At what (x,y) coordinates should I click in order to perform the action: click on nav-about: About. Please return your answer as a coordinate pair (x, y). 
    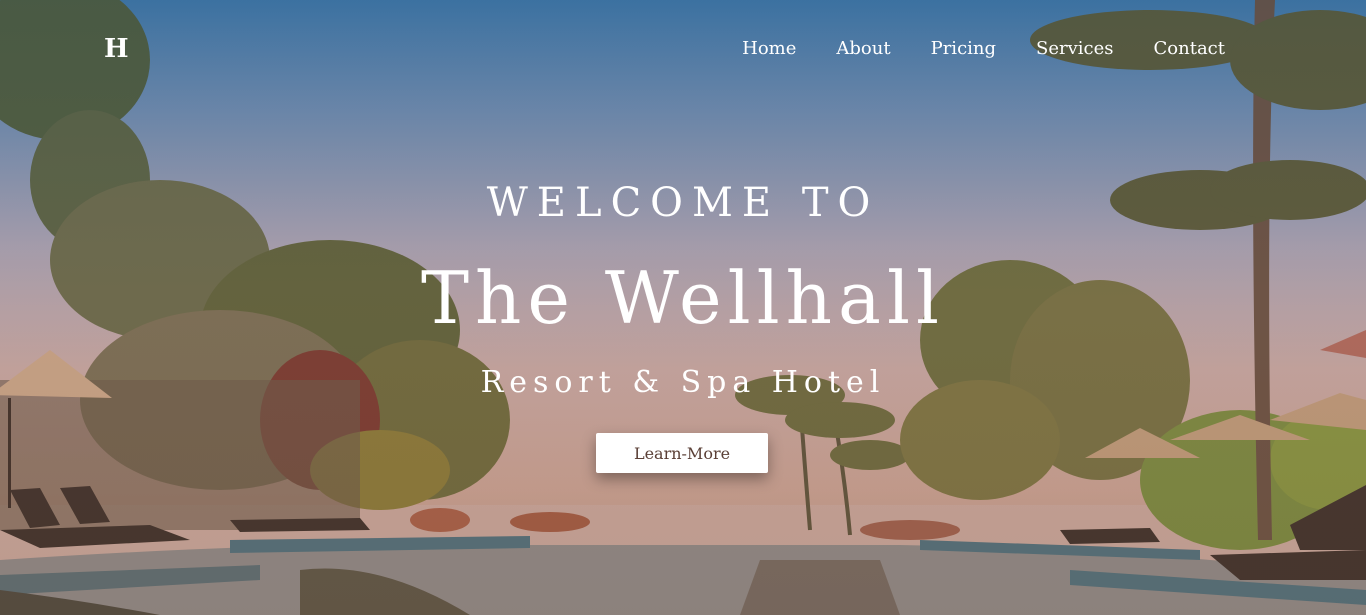
    Looking at the image, I should click on (863, 48).